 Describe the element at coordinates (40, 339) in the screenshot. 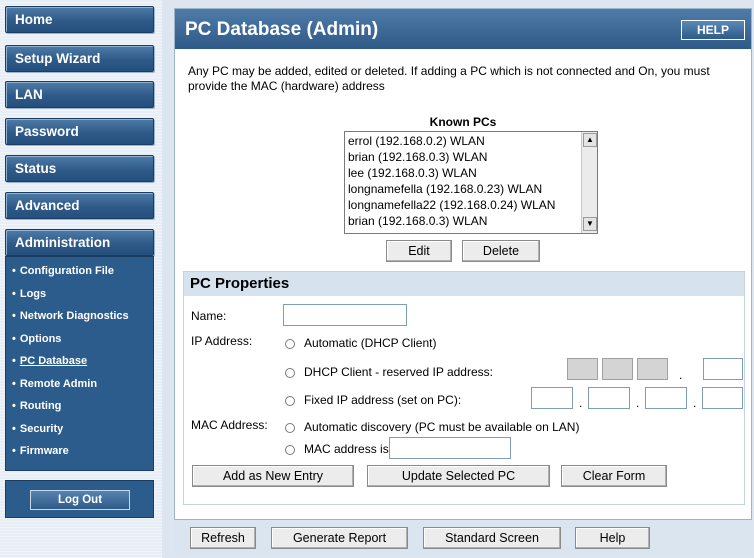

I see `submenu-label: Options` at that location.